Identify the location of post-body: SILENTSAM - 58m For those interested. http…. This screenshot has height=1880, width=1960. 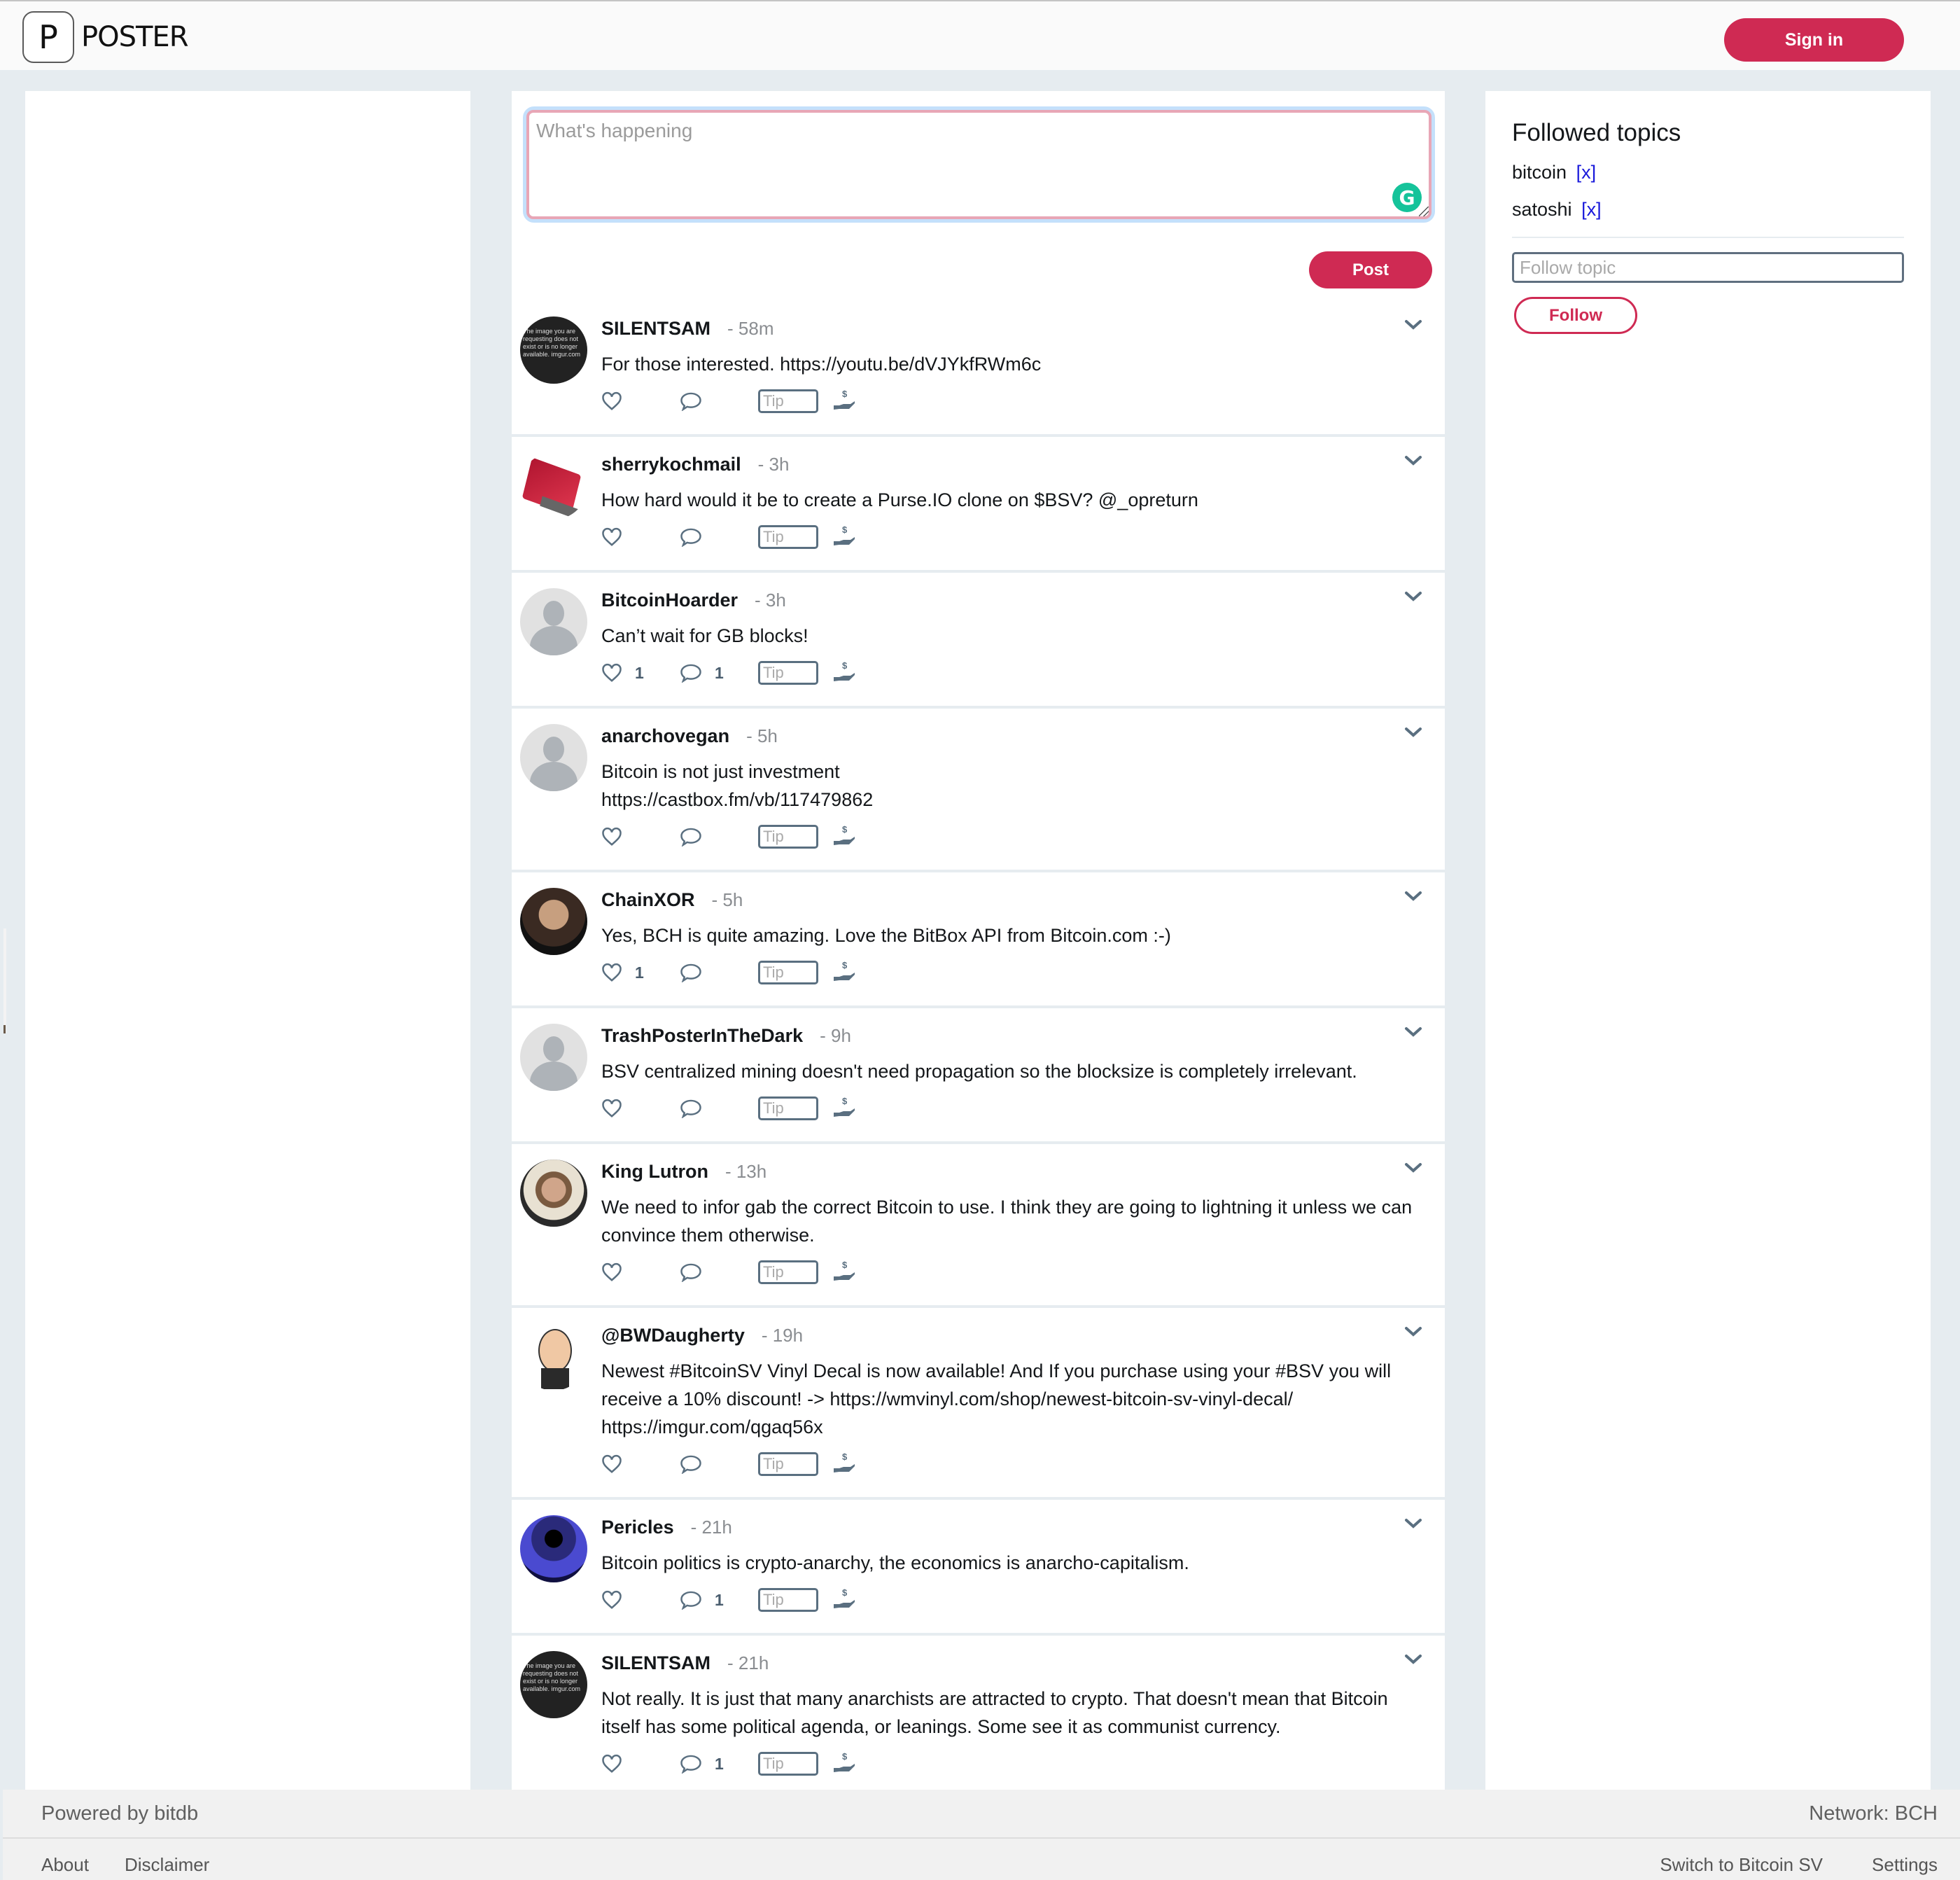
(1012, 371).